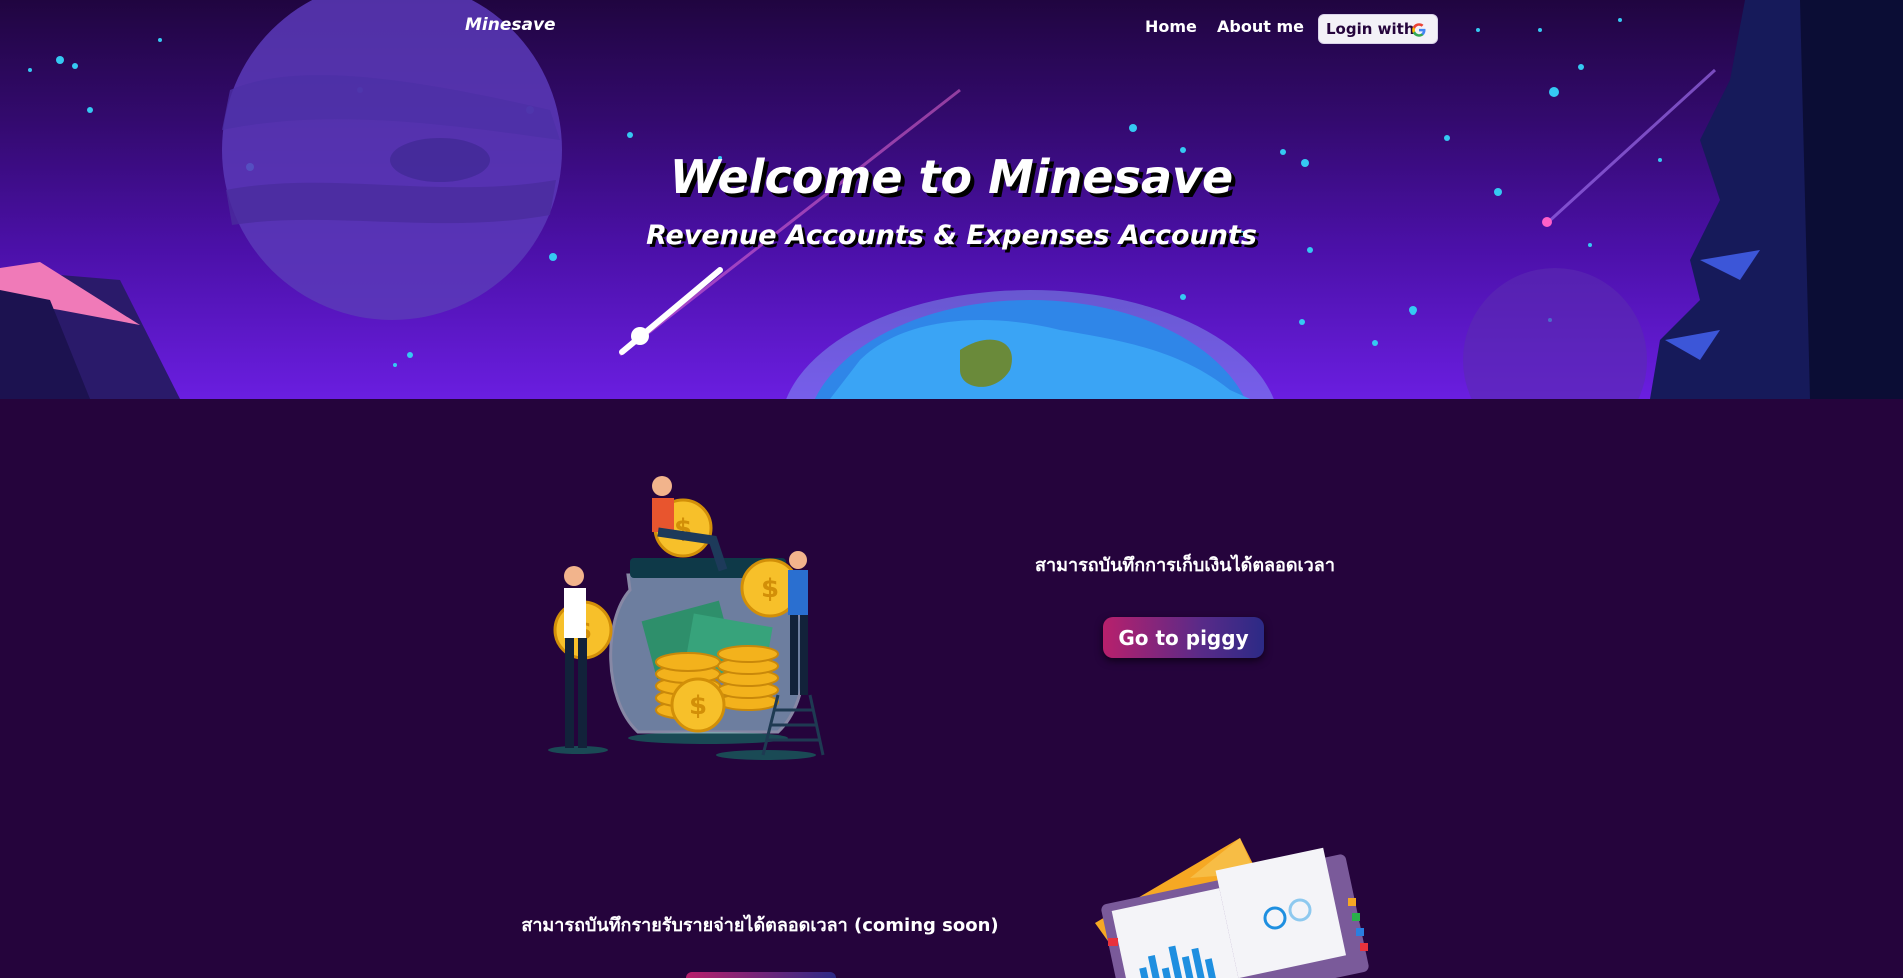 Image resolution: width=1903 pixels, height=978 pixels. Describe the element at coordinates (1370, 29) in the screenshot. I see `login-label: Login with` at that location.